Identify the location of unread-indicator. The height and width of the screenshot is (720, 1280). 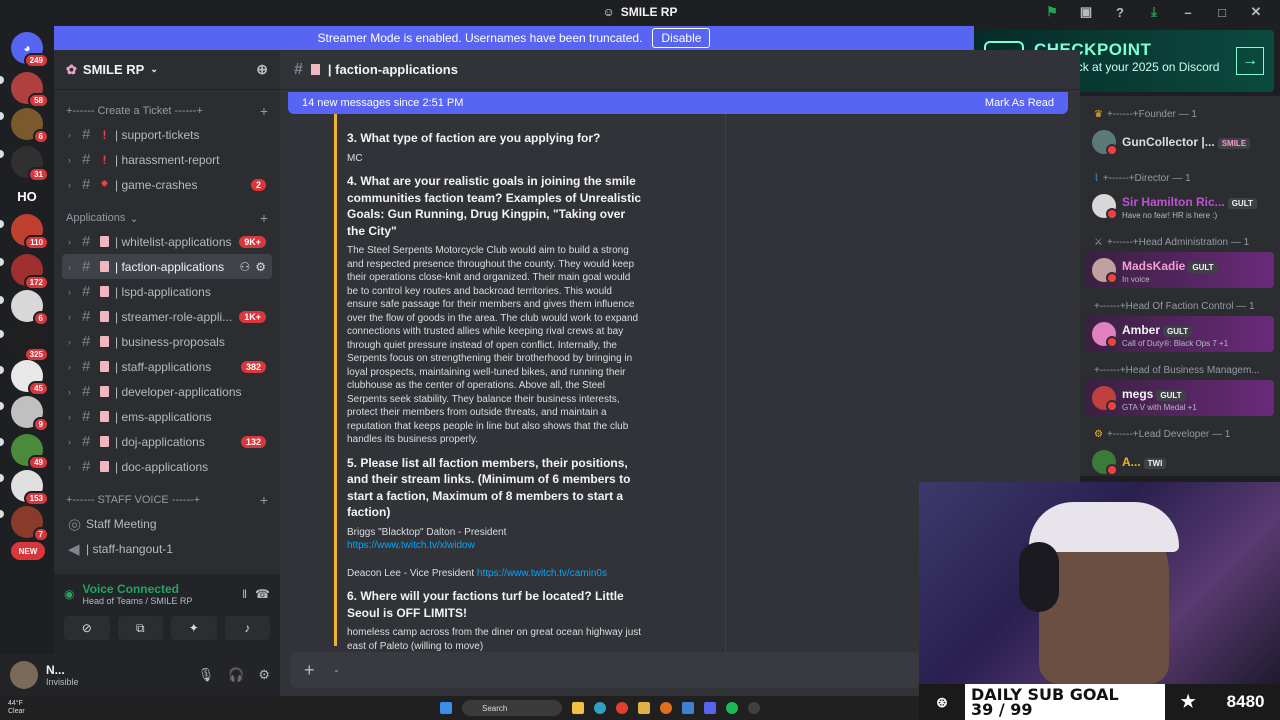
(2, 116).